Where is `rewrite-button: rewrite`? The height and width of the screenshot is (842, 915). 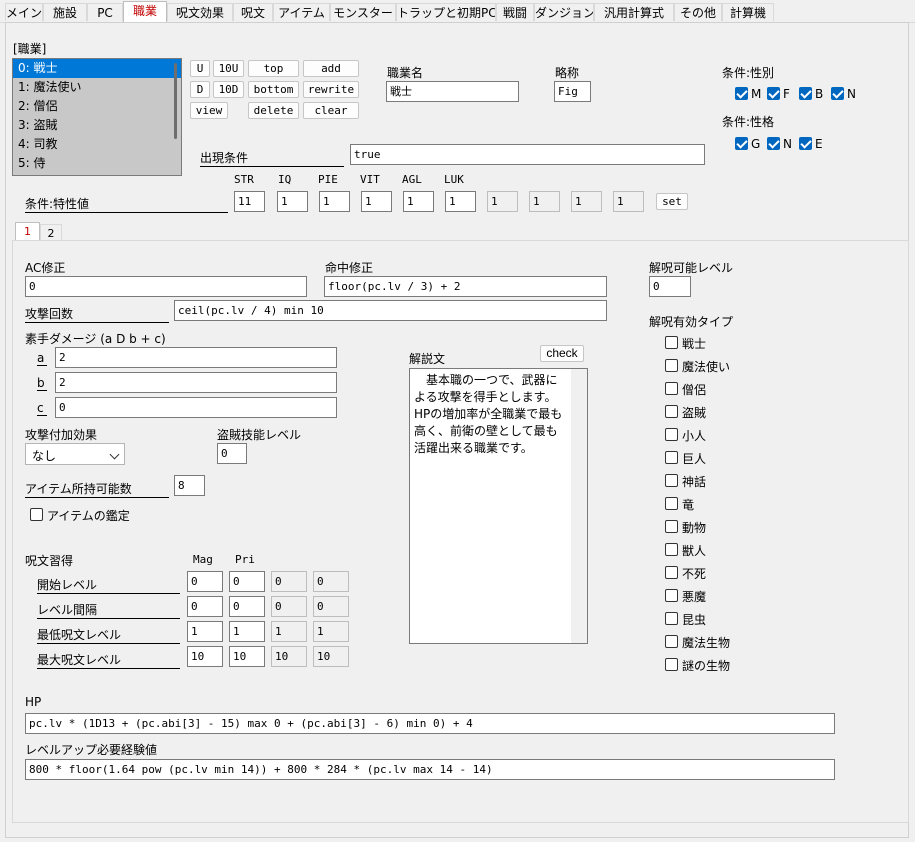
rewrite-button: rewrite is located at coordinates (331, 89).